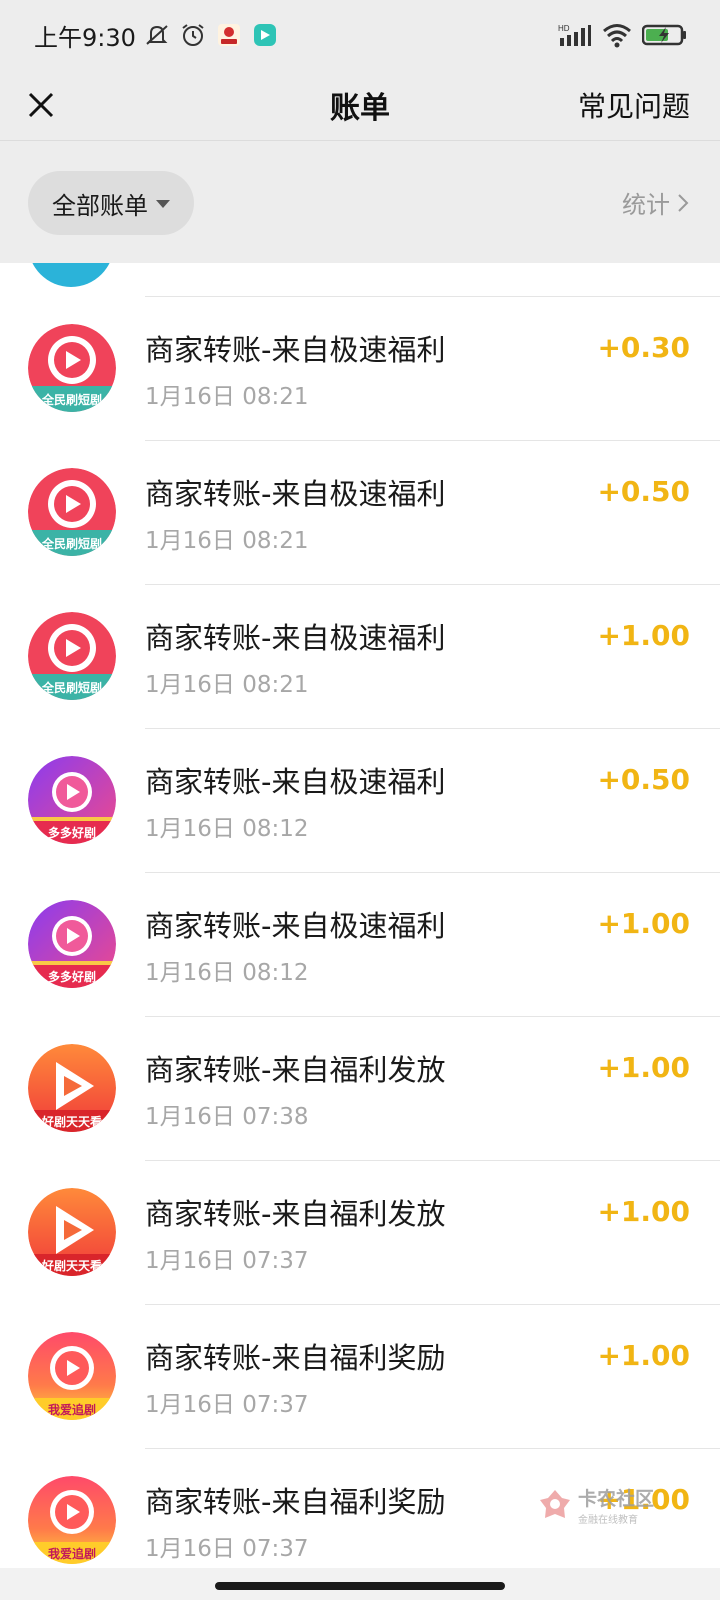 This screenshot has width=720, height=1600. I want to click on transaction-amount: +0.30, so click(643, 347).